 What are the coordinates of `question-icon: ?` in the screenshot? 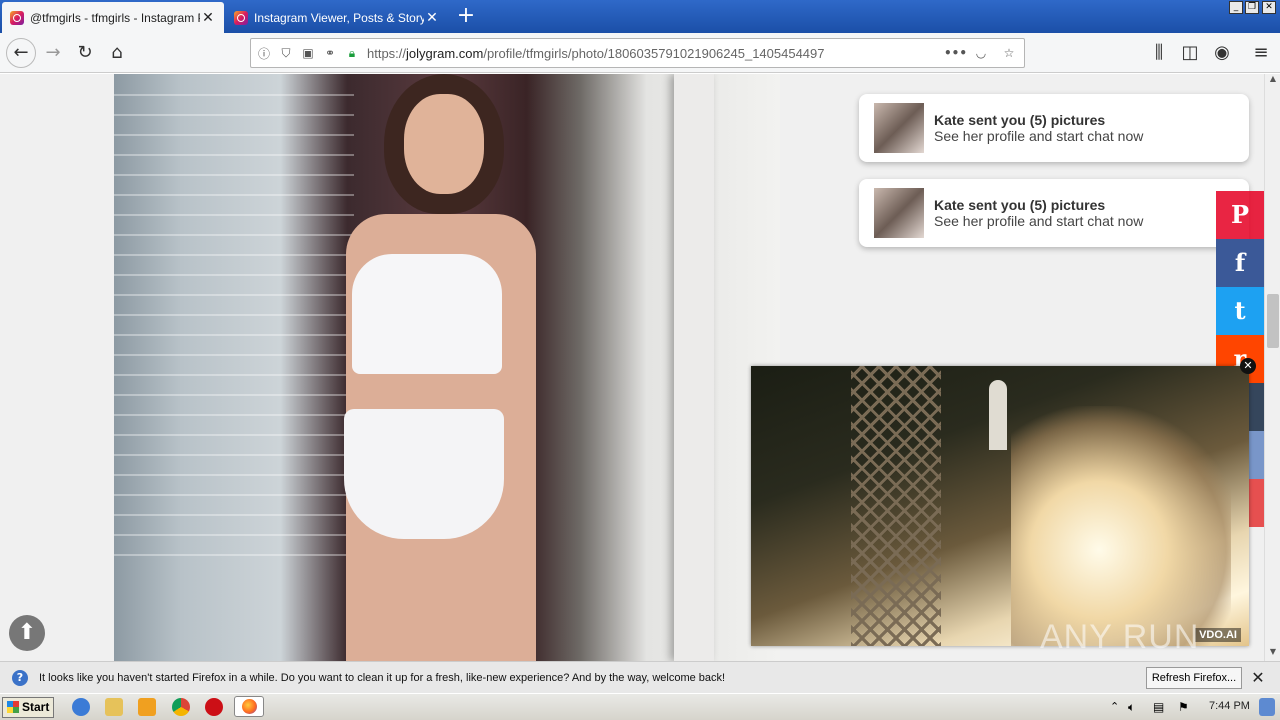 It's located at (20, 677).